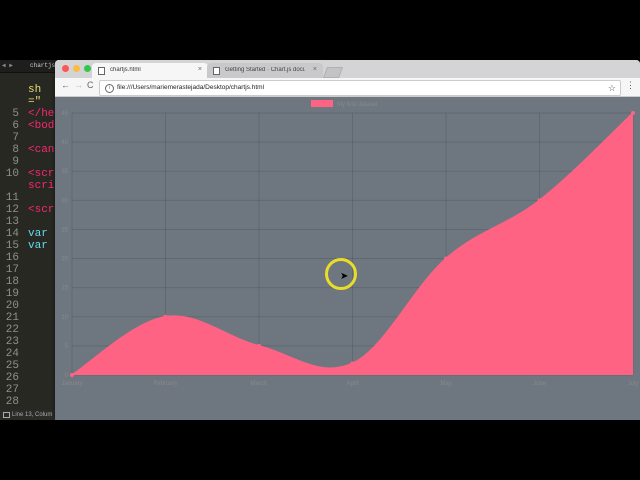 This screenshot has height=480, width=640. What do you see at coordinates (12, 354) in the screenshot?
I see `line-number: 24` at bounding box center [12, 354].